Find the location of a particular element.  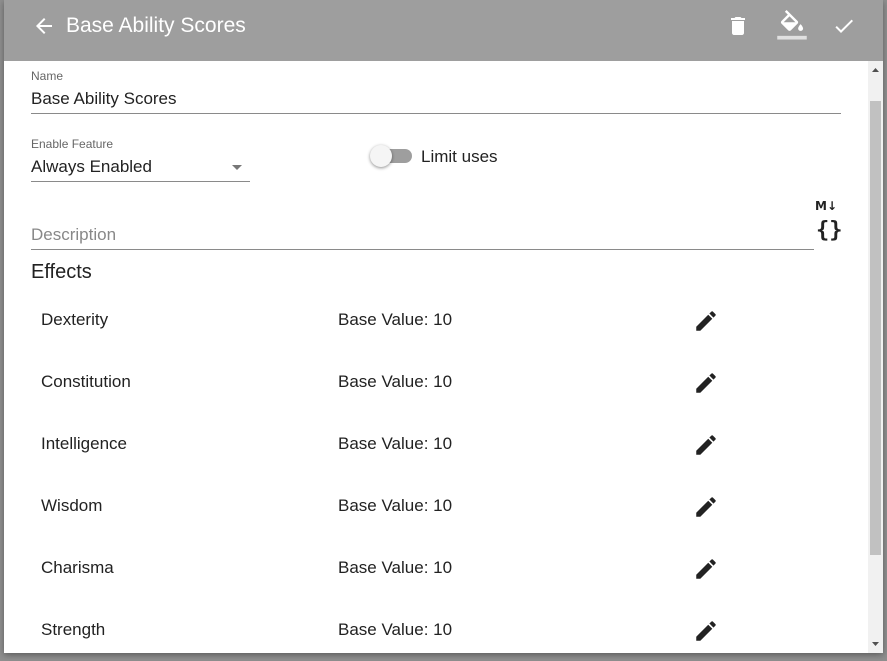

limit-uses-label: Limit uses is located at coordinates (459, 156).